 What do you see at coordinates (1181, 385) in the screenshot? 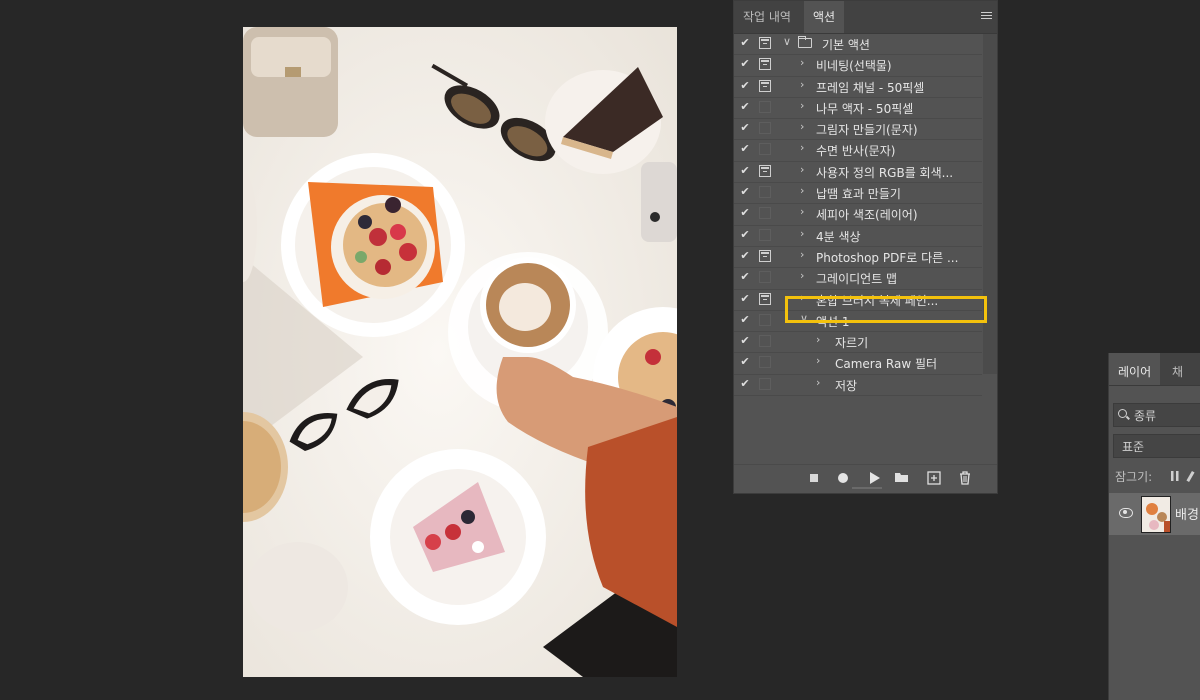
I see `tab-channels: 채널` at bounding box center [1181, 385].